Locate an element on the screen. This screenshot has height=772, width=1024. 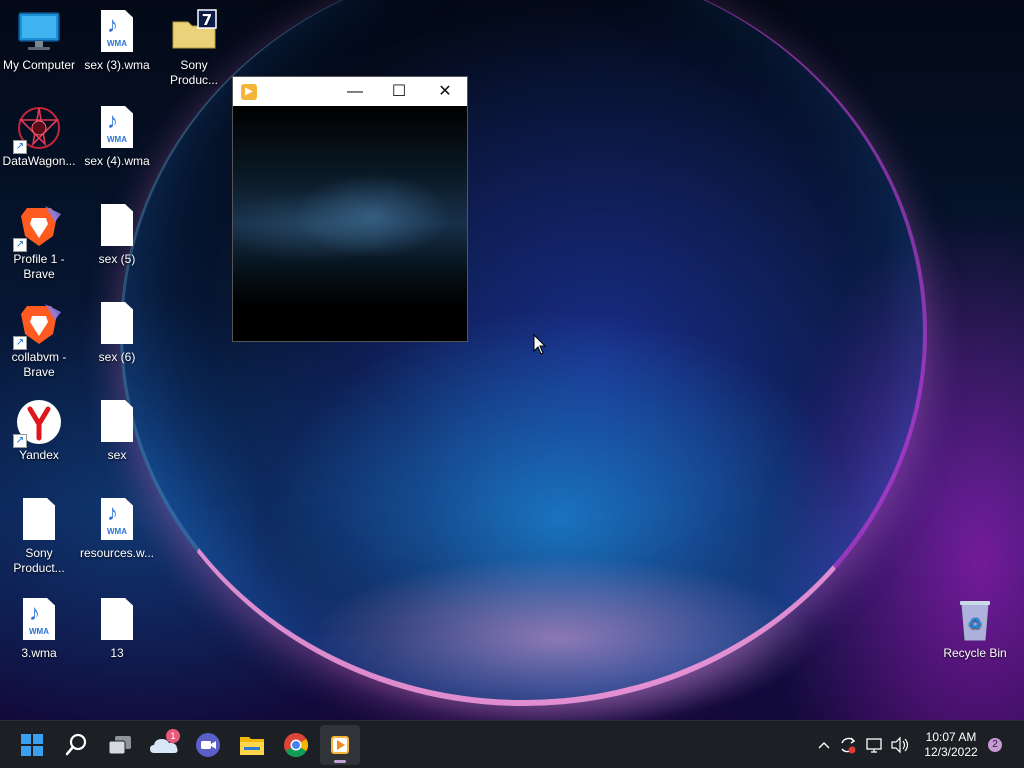
desktop-icon-profile1-brave: ↗ Profile 1 - Brave is located at coordinates (39, 242).